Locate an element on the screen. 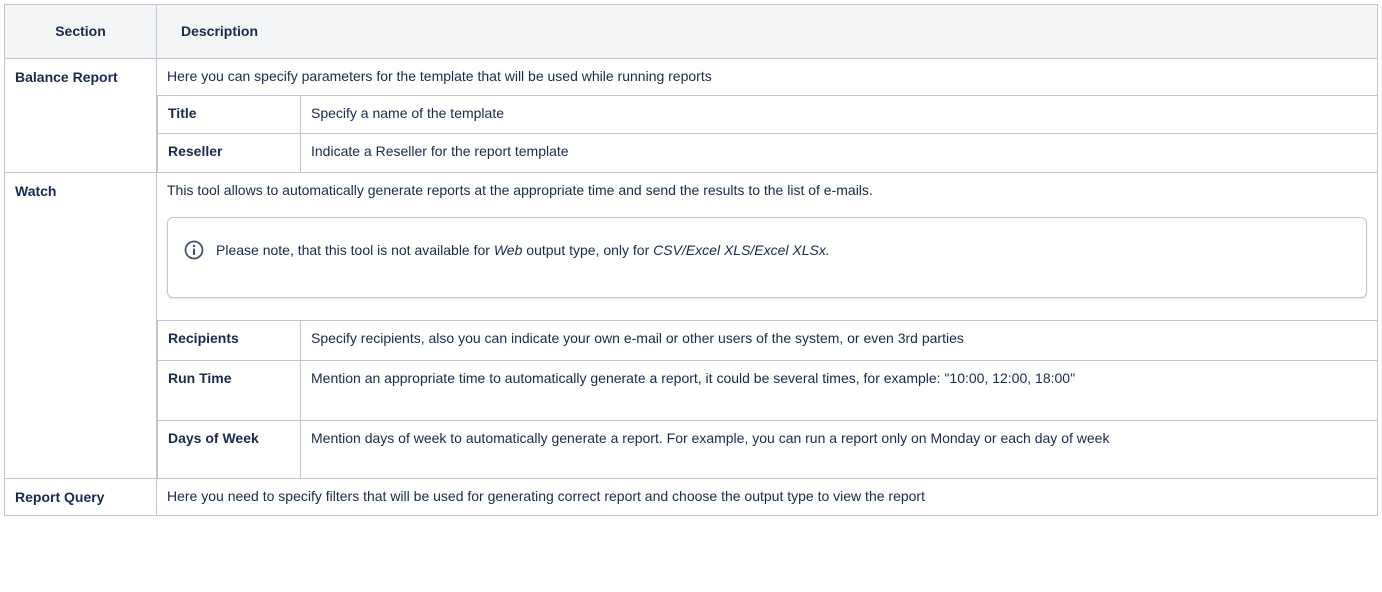 Image resolution: width=1382 pixels, height=592 pixels. field-label: Reseller is located at coordinates (229, 152).